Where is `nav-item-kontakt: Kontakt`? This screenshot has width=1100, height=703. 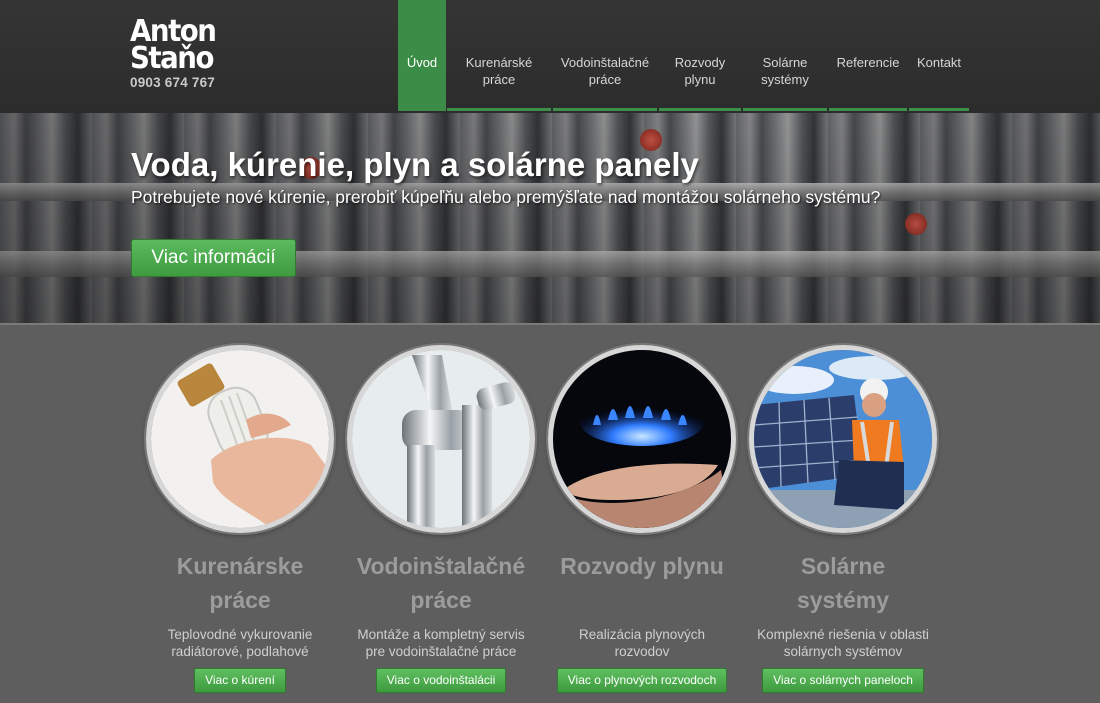 nav-item-kontakt: Kontakt is located at coordinates (939, 55).